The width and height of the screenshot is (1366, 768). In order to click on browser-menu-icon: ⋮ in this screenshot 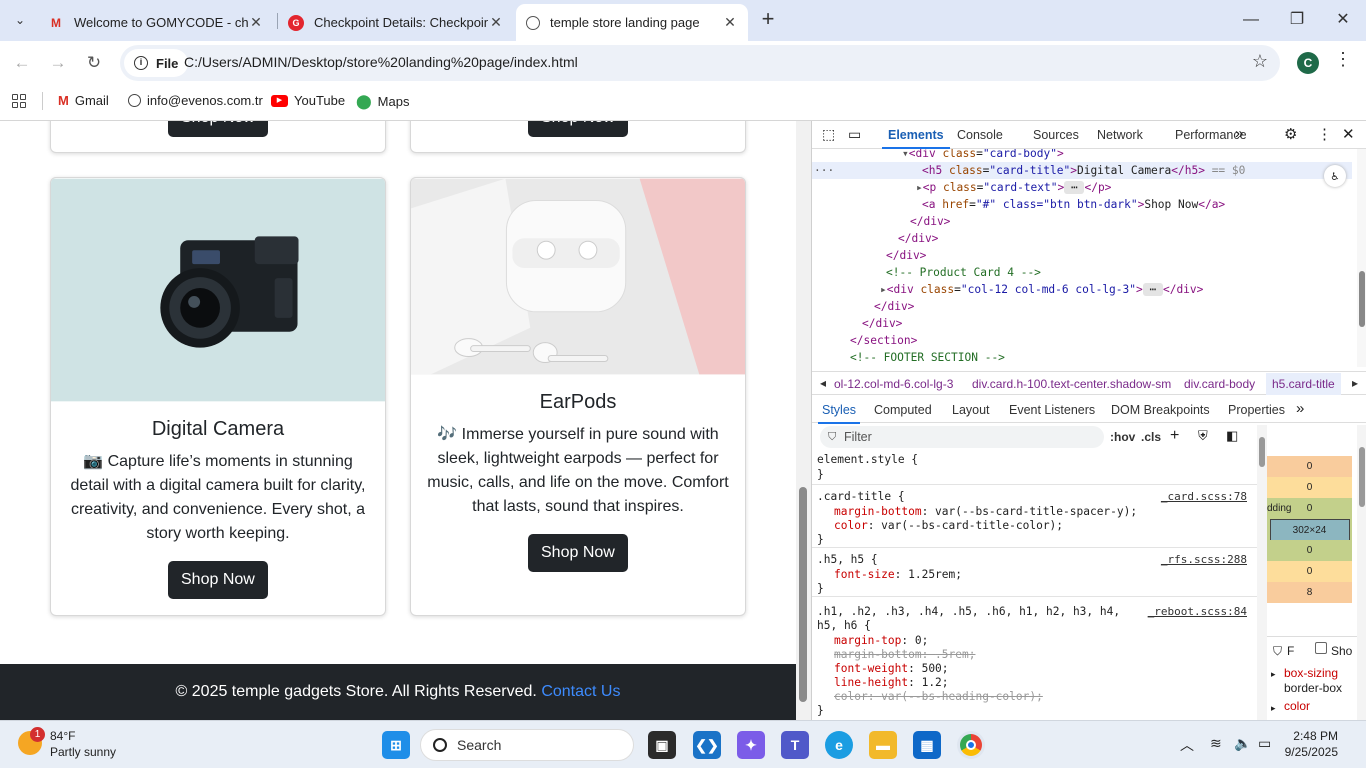, I will do `click(1343, 59)`.